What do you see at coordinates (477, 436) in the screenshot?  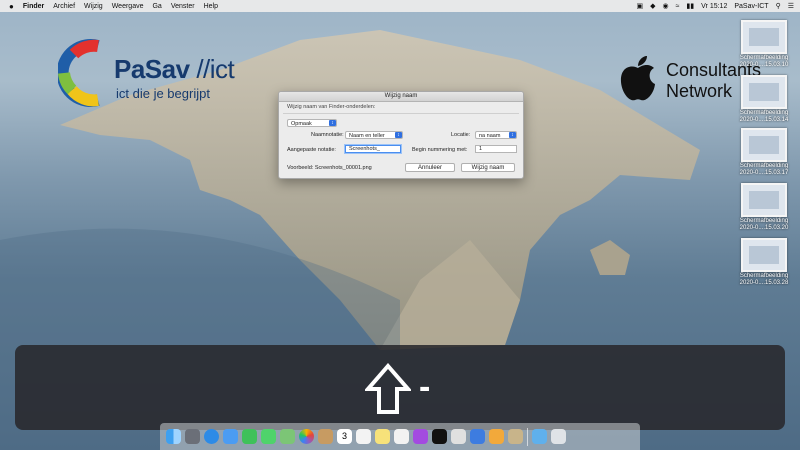 I see `keynote-icon` at bounding box center [477, 436].